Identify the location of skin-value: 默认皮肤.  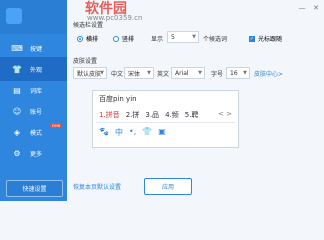
(89, 74).